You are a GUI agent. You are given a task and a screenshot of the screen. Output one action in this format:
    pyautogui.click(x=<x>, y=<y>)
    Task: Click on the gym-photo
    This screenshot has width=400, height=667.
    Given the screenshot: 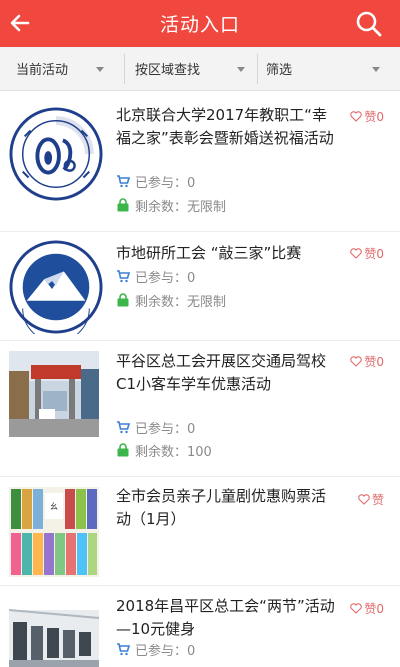 What is the action you would take?
    pyautogui.click(x=54, y=631)
    